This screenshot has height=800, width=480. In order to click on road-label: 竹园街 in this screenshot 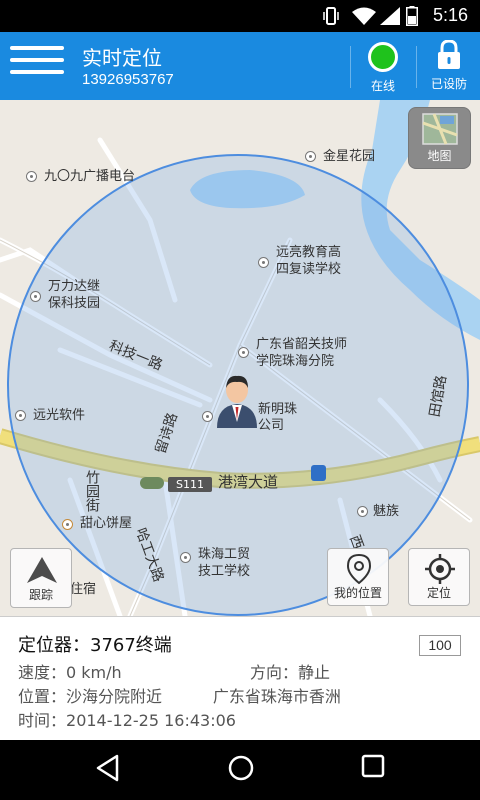, I will do `click(92, 491)`.